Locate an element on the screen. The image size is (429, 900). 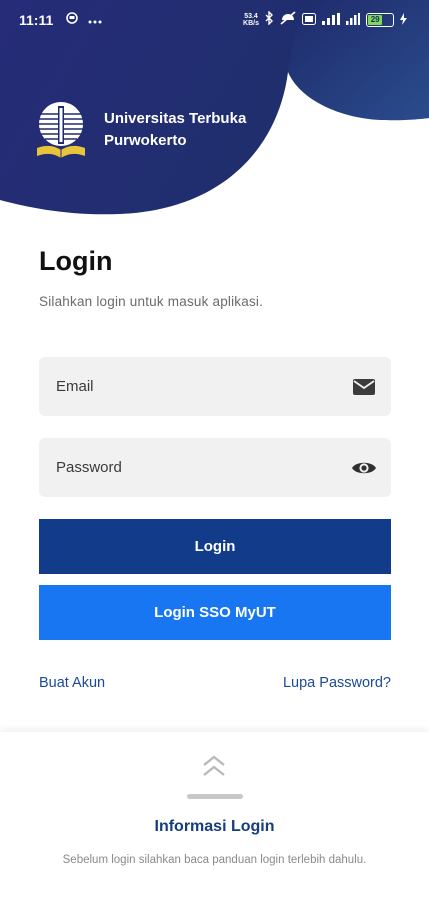
info-title: Informasi Login is located at coordinates (214, 826).